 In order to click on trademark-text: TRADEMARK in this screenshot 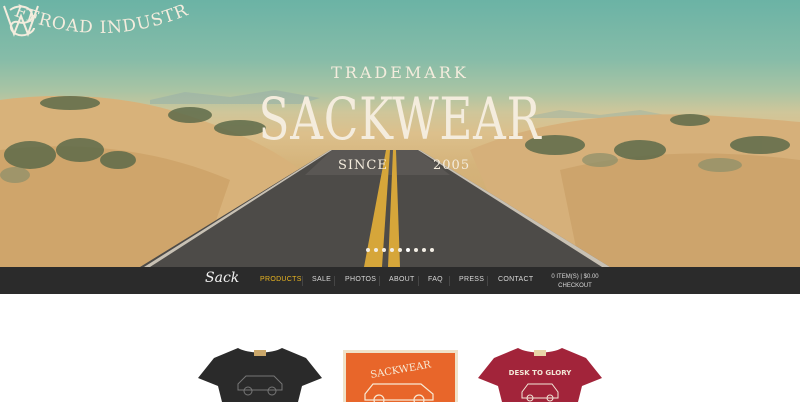, I will do `click(400, 72)`.